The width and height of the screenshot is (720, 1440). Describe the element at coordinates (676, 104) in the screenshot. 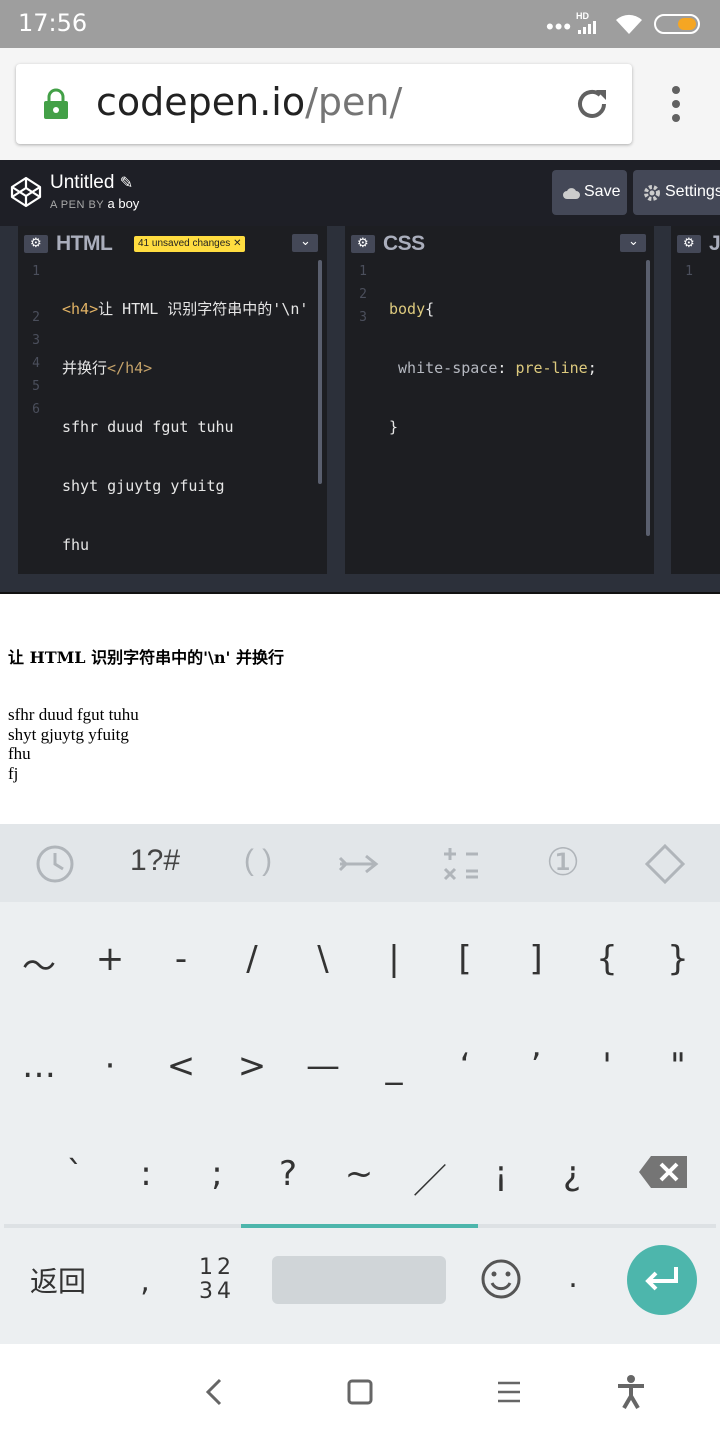

I see `overflow-menu-icon` at that location.